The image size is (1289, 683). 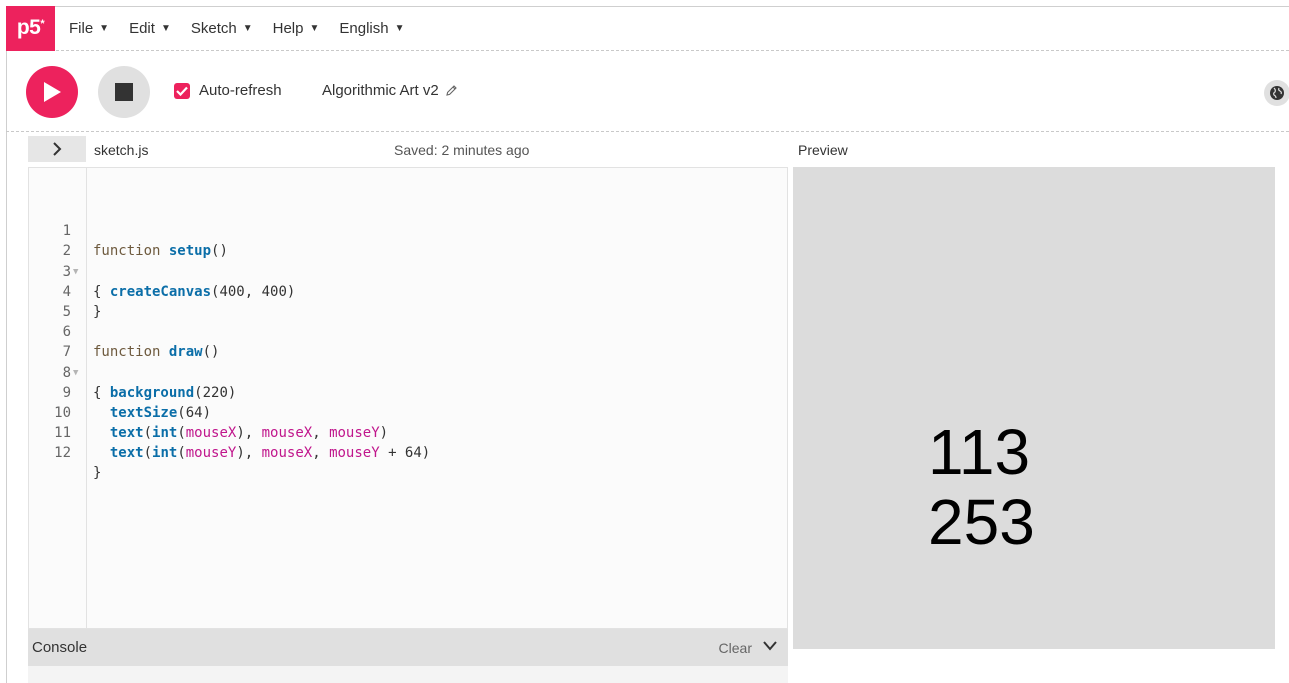 I want to click on code-line: 6 function draw(), so click(x=408, y=331).